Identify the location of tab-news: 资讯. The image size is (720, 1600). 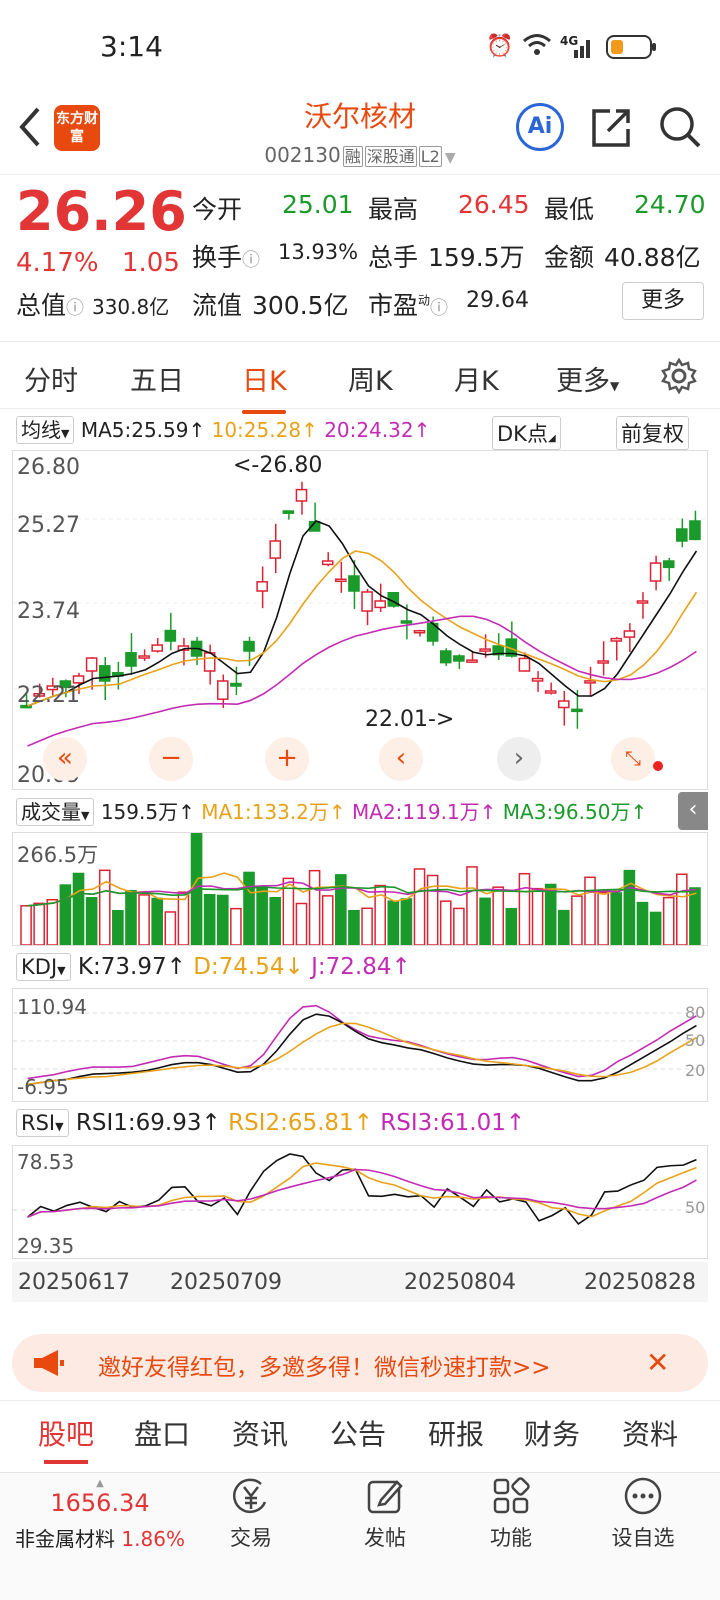
(260, 1433).